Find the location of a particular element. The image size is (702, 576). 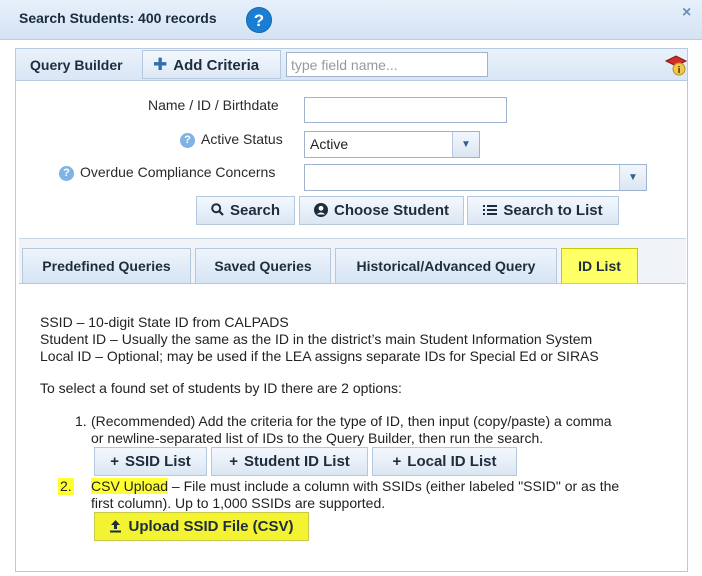

search-to-list-label: Search to List is located at coordinates (553, 210).